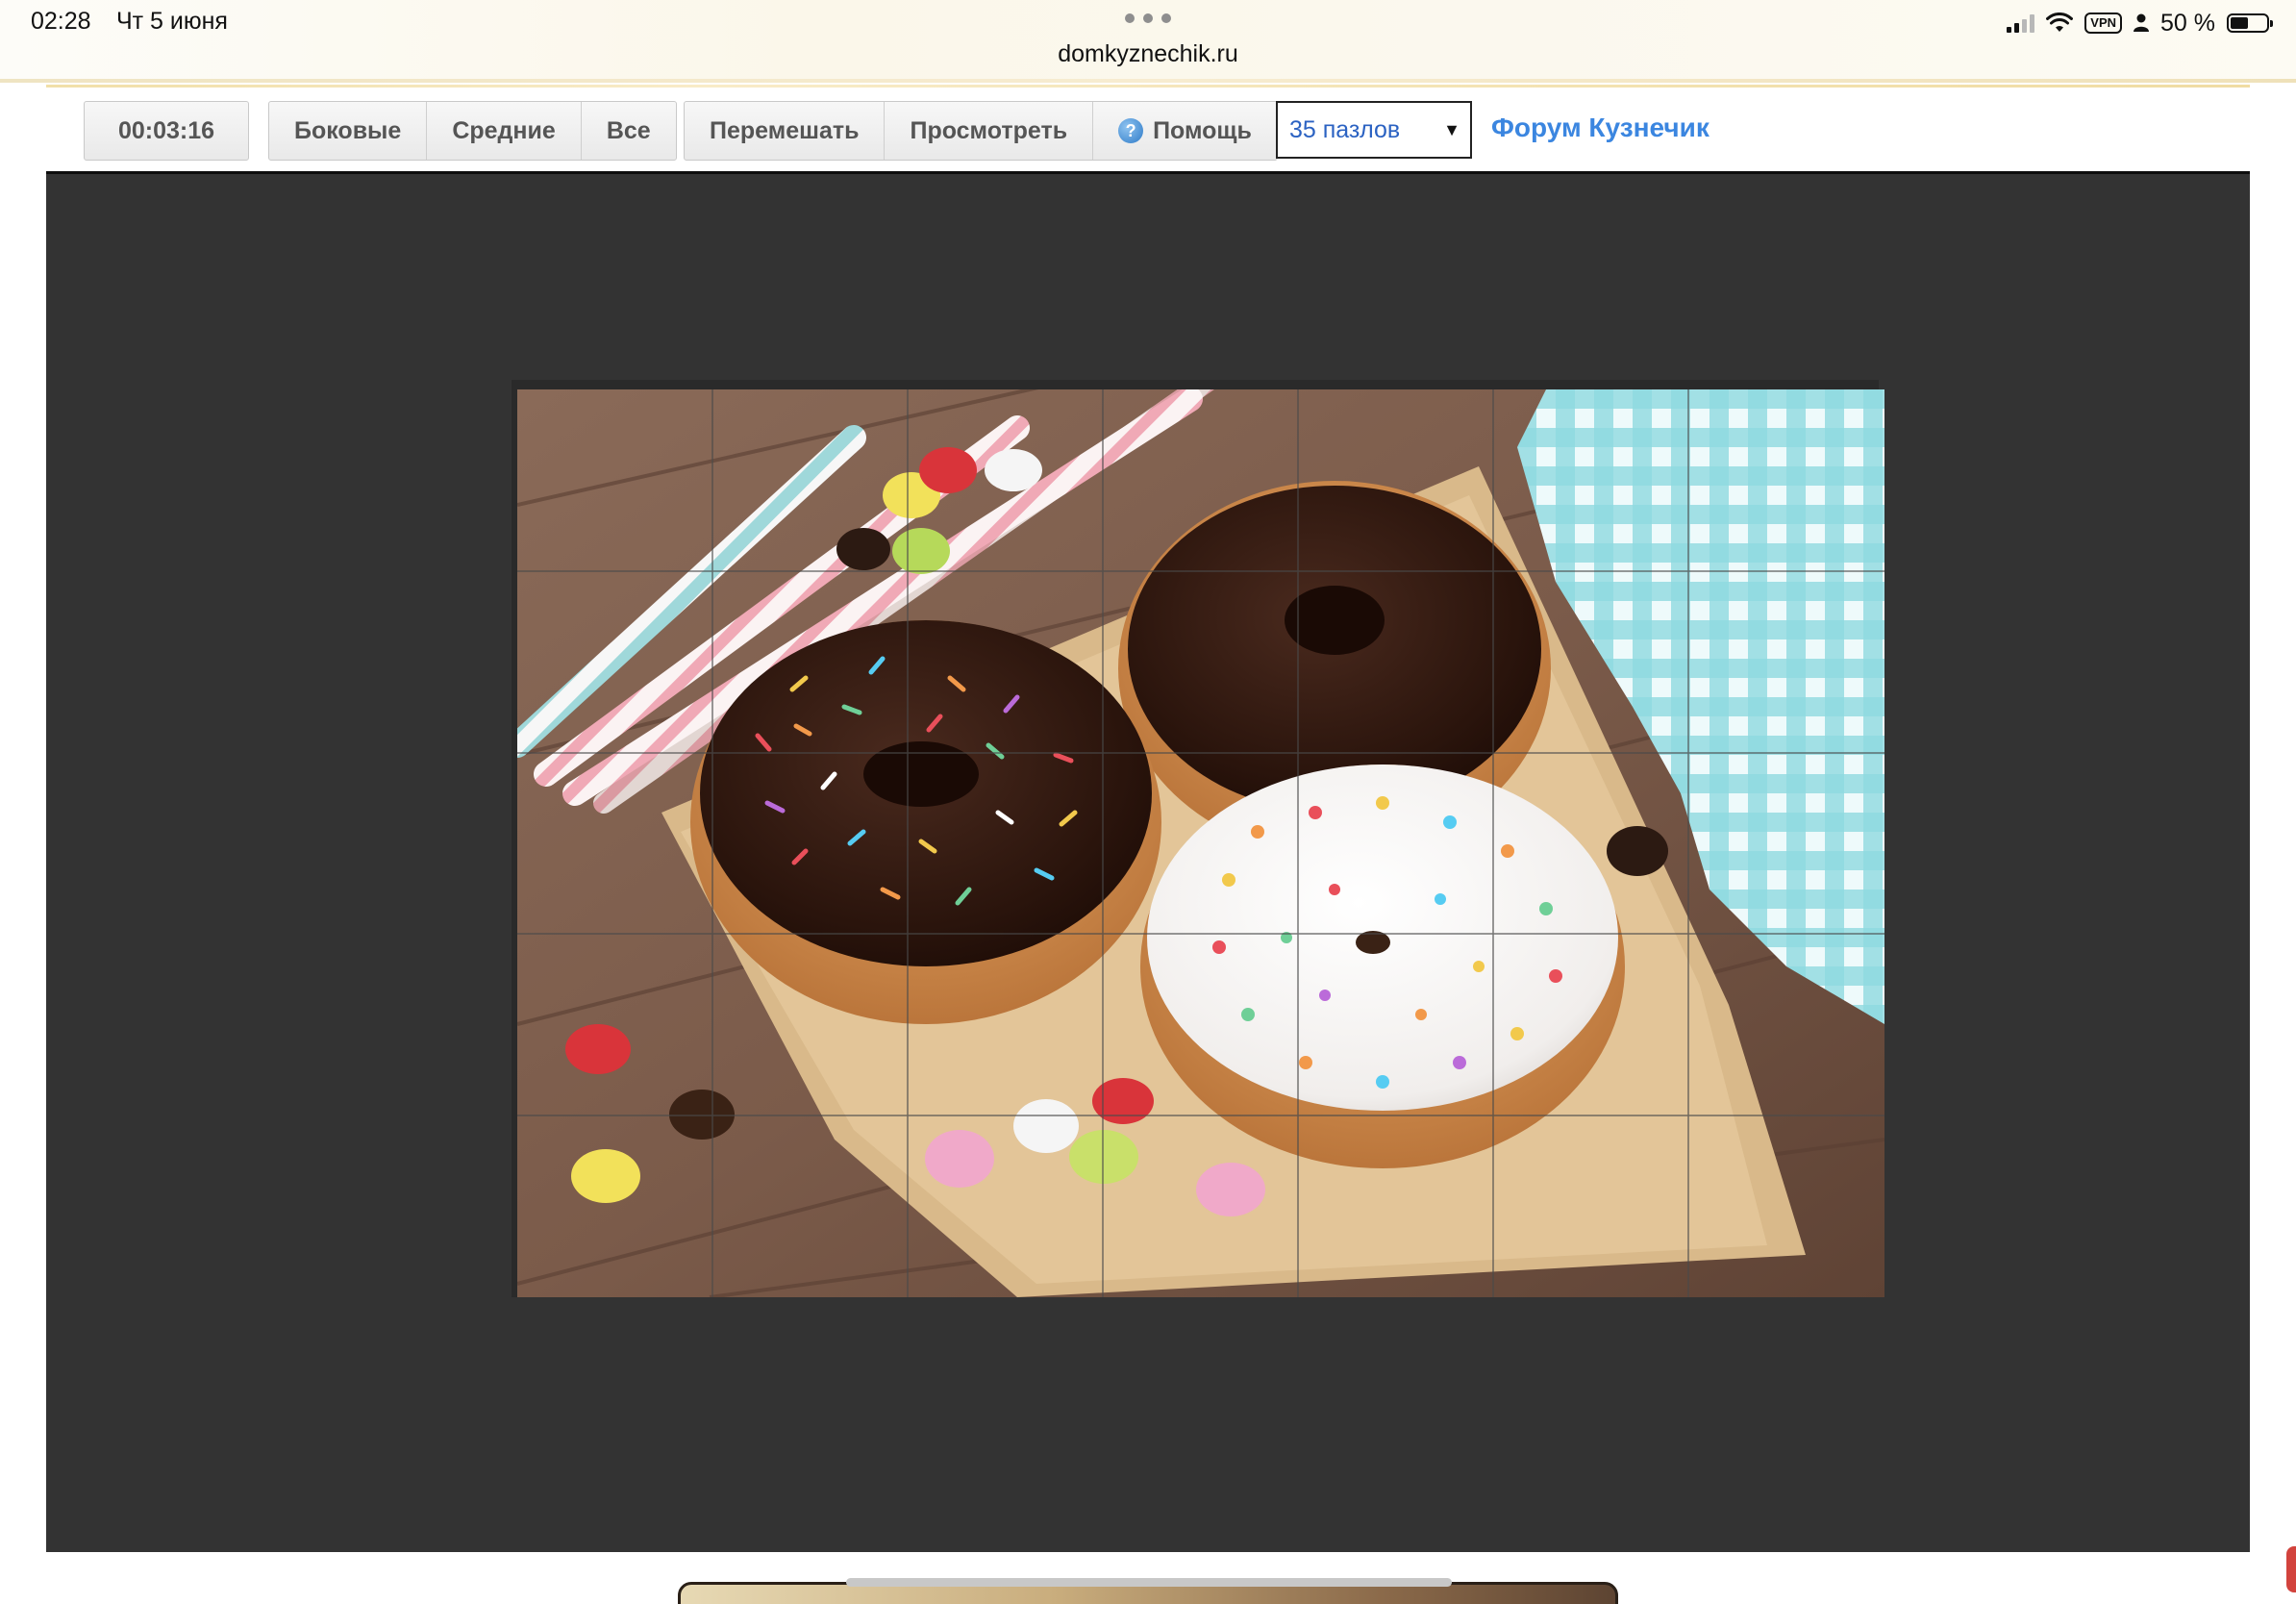  Describe the element at coordinates (1131, 130) in the screenshot. I see `help-icon: ?` at that location.